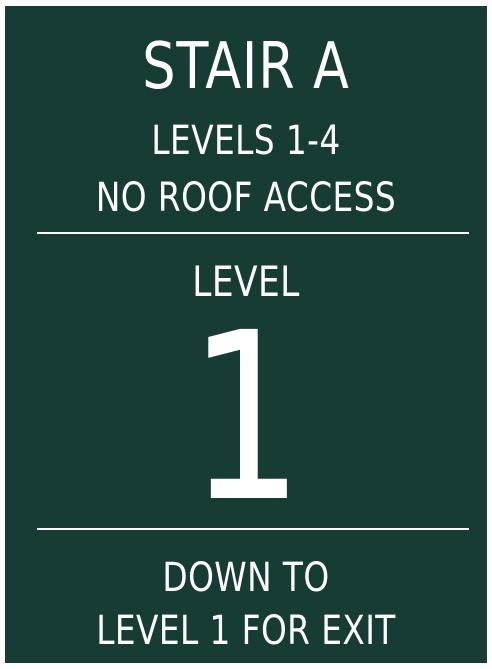 This screenshot has height=669, width=492. What do you see at coordinates (246, 631) in the screenshot?
I see `exit-direction-line-2: LEVEL 1 FOR EXIT` at bounding box center [246, 631].